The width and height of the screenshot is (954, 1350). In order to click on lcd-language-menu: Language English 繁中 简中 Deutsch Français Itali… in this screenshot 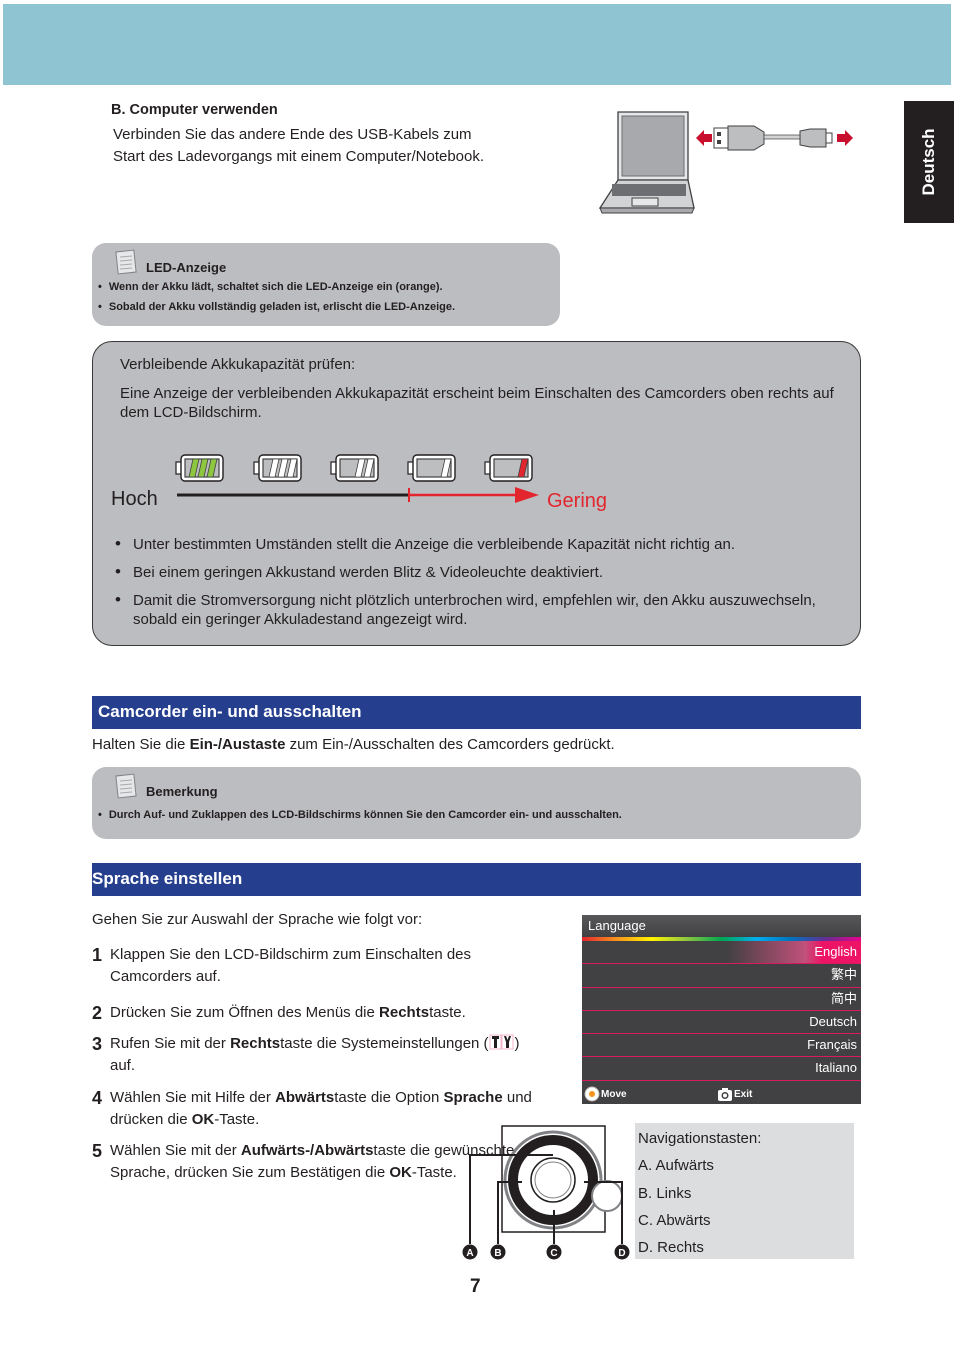, I will do `click(721, 1009)`.